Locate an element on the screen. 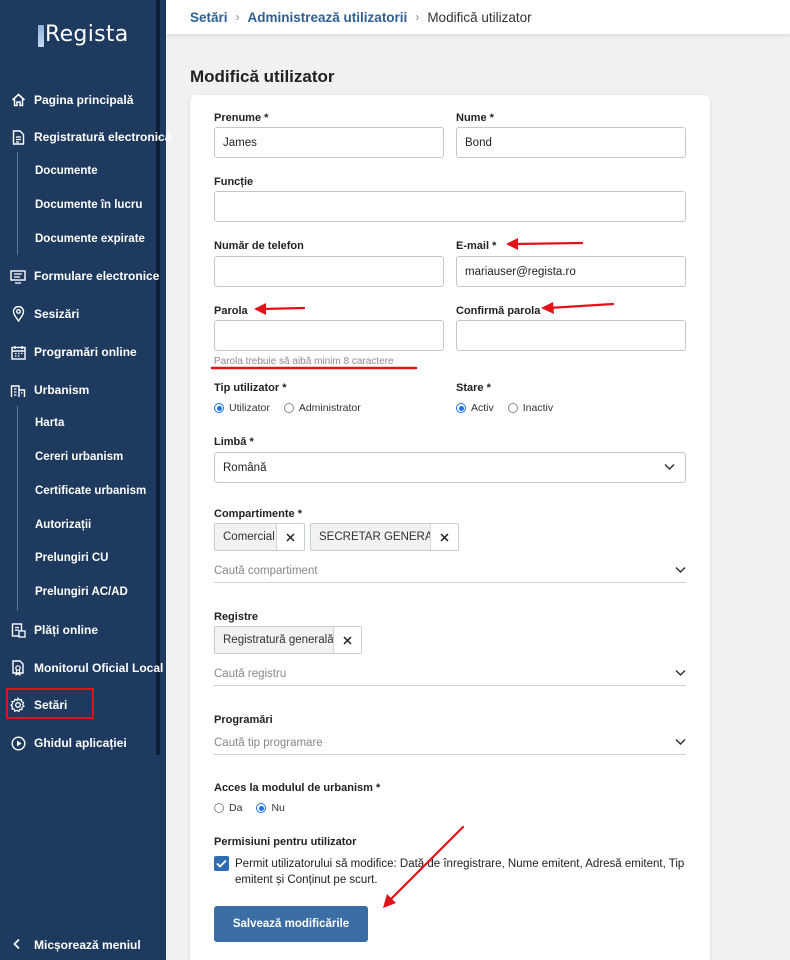 The height and width of the screenshot is (960, 790). last-name-label: Nume * is located at coordinates (475, 118).